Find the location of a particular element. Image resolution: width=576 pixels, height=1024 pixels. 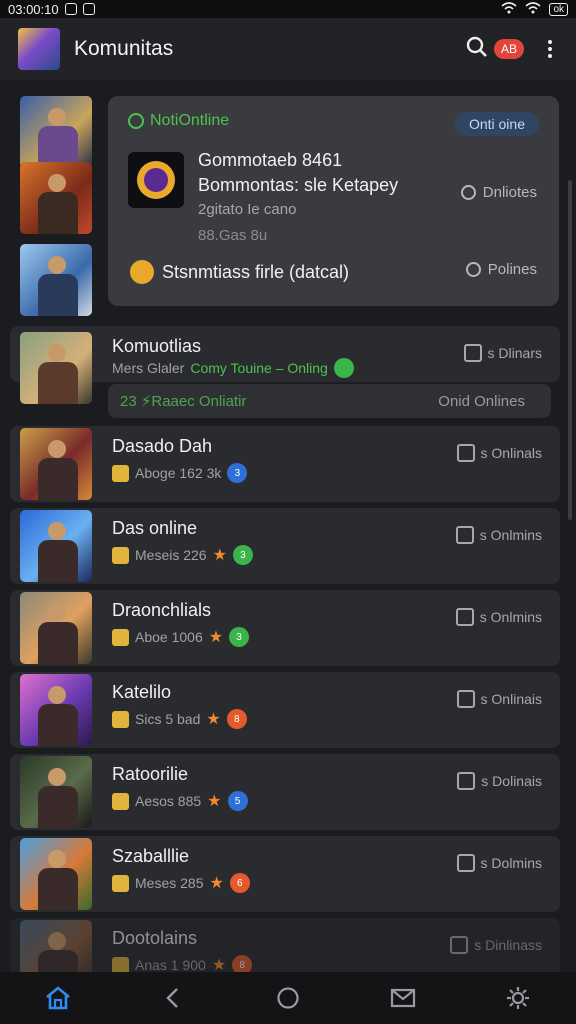

app-status-icon is located at coordinates (88, 9).